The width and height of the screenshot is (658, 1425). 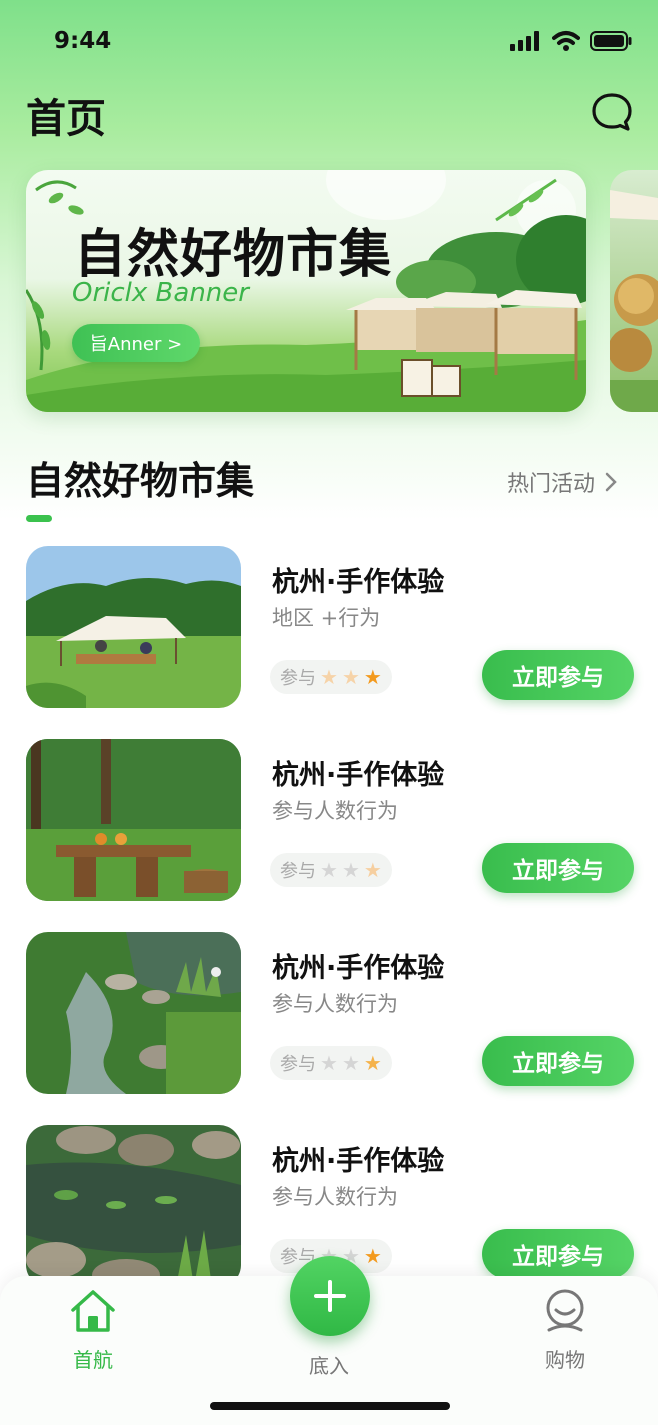 I want to click on home-icon, so click(x=93, y=1311).